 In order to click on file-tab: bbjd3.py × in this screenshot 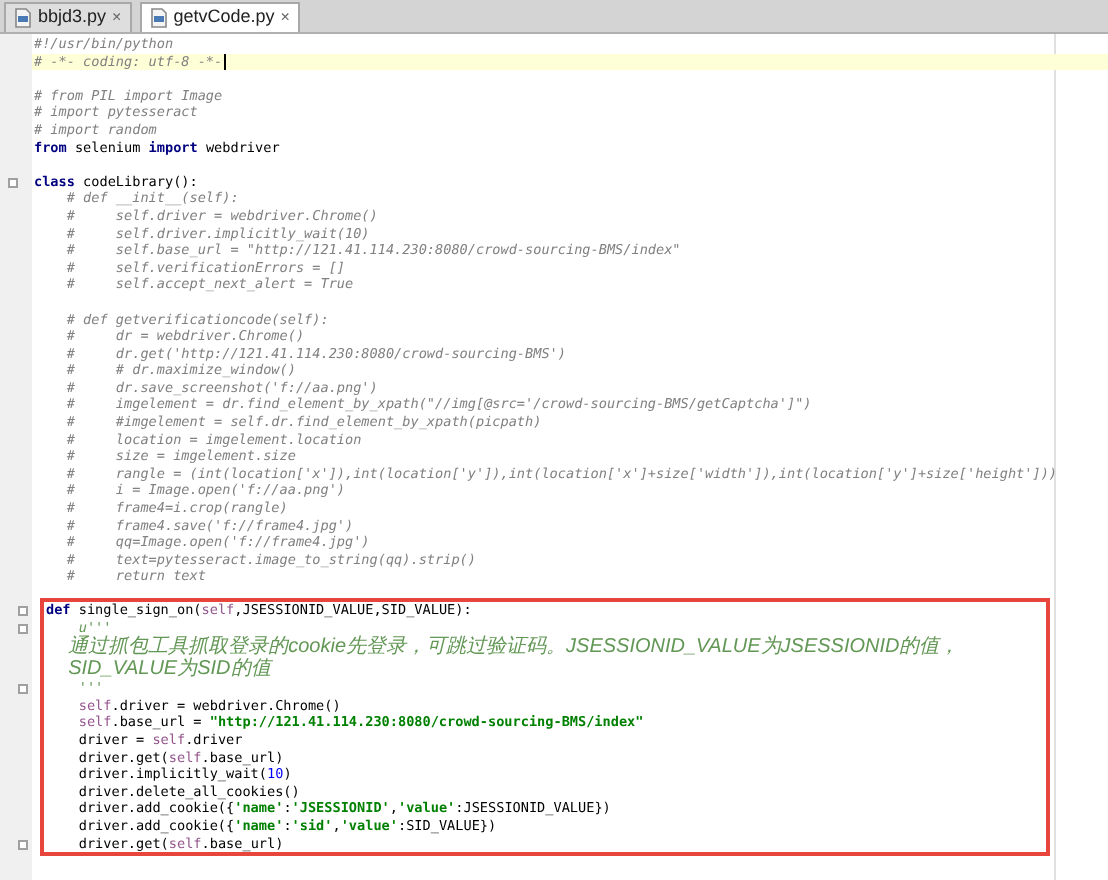, I will do `click(68, 17)`.